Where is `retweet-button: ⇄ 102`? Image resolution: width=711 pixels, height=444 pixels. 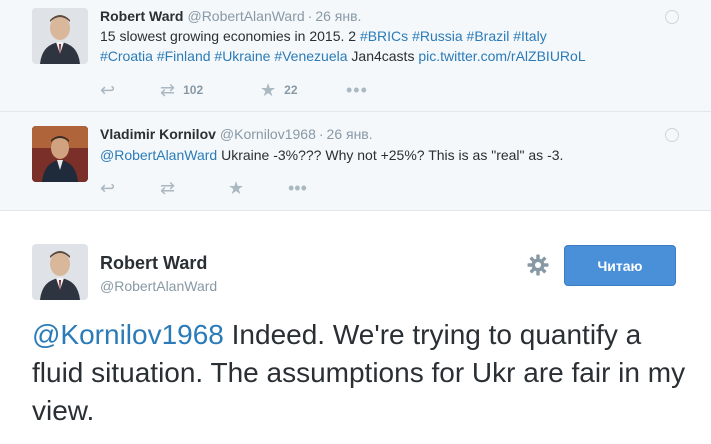
retweet-button: ⇄ 102 is located at coordinates (181, 90).